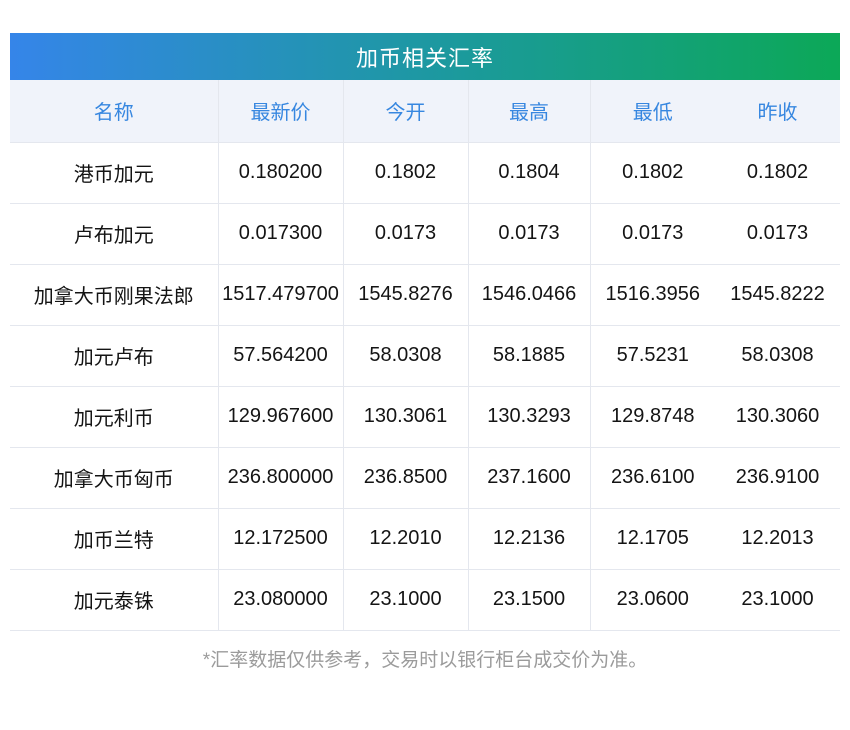 This screenshot has height=730, width=850. Describe the element at coordinates (777, 172) in the screenshot. I see `prev-close-price: 0.1802` at that location.